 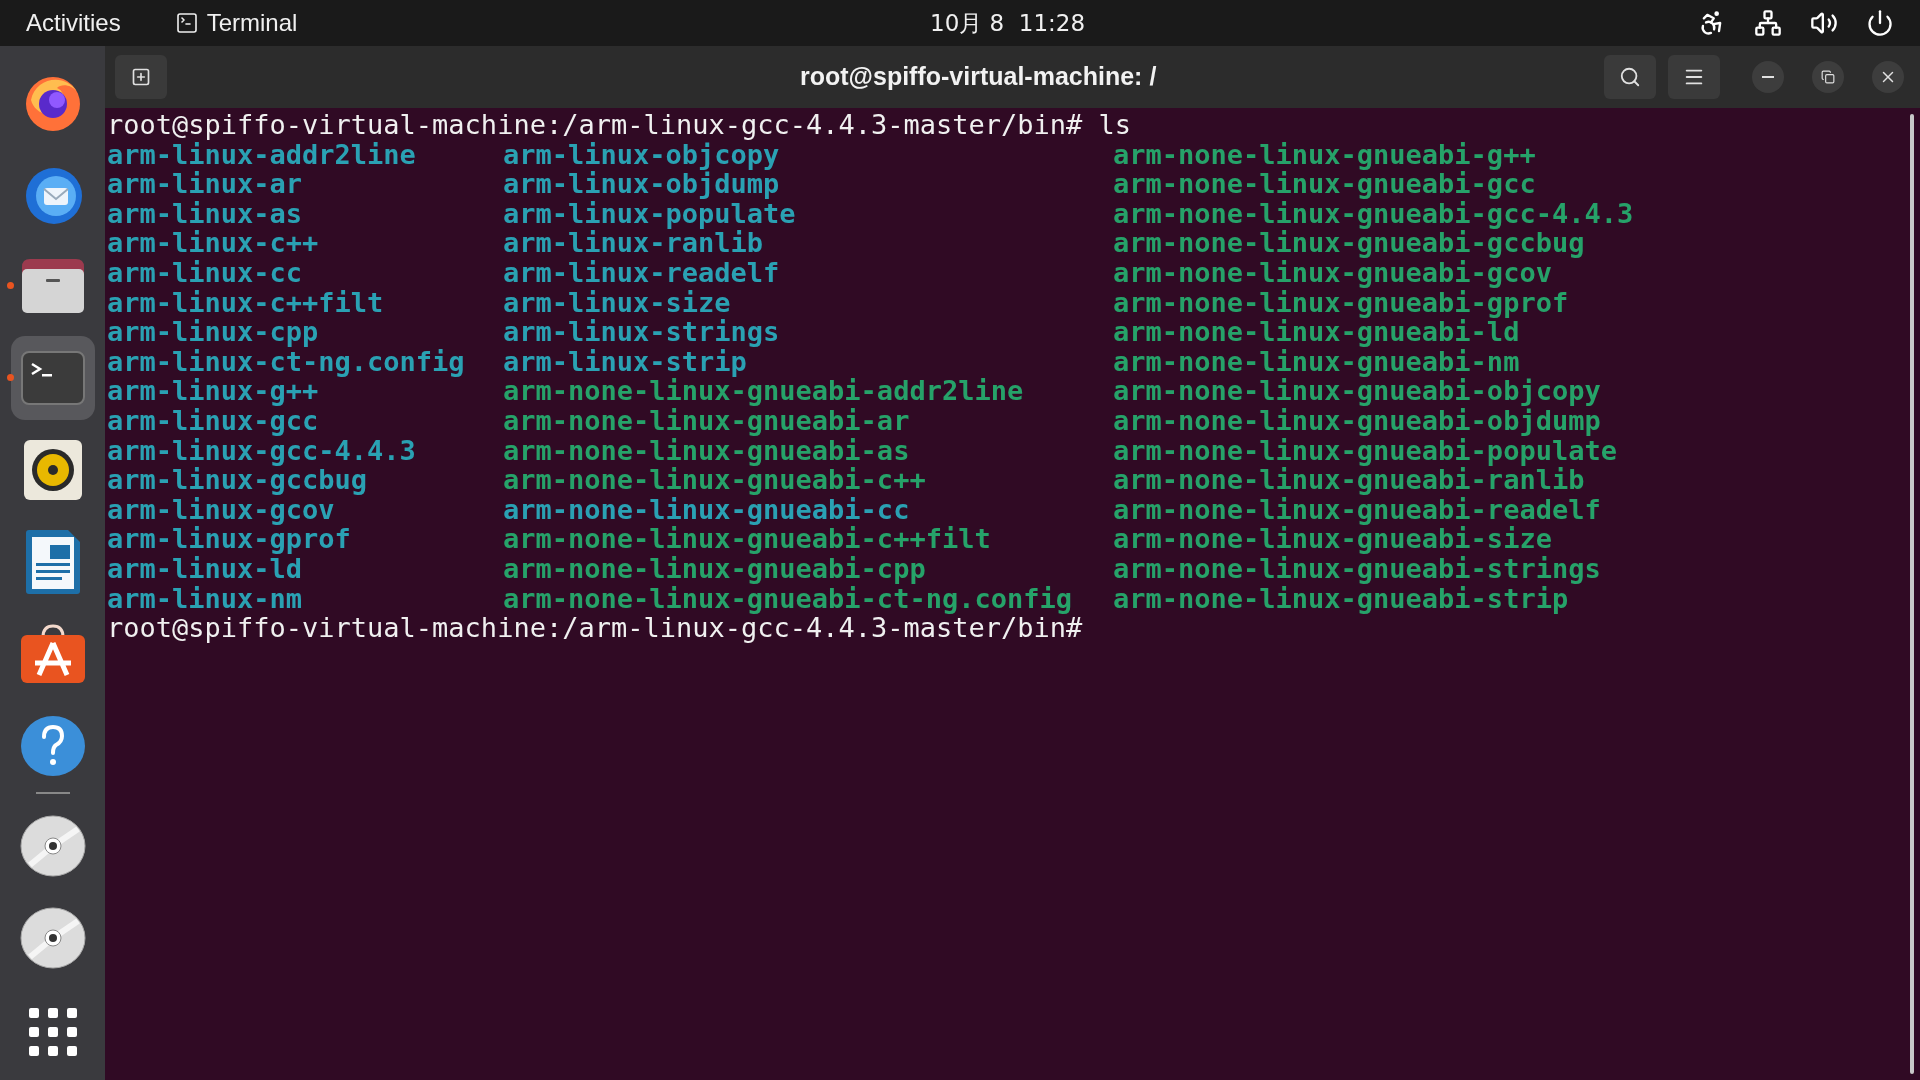 What do you see at coordinates (1341, 598) in the screenshot?
I see `file-name: arm-none-linux-gnueabi-strip` at bounding box center [1341, 598].